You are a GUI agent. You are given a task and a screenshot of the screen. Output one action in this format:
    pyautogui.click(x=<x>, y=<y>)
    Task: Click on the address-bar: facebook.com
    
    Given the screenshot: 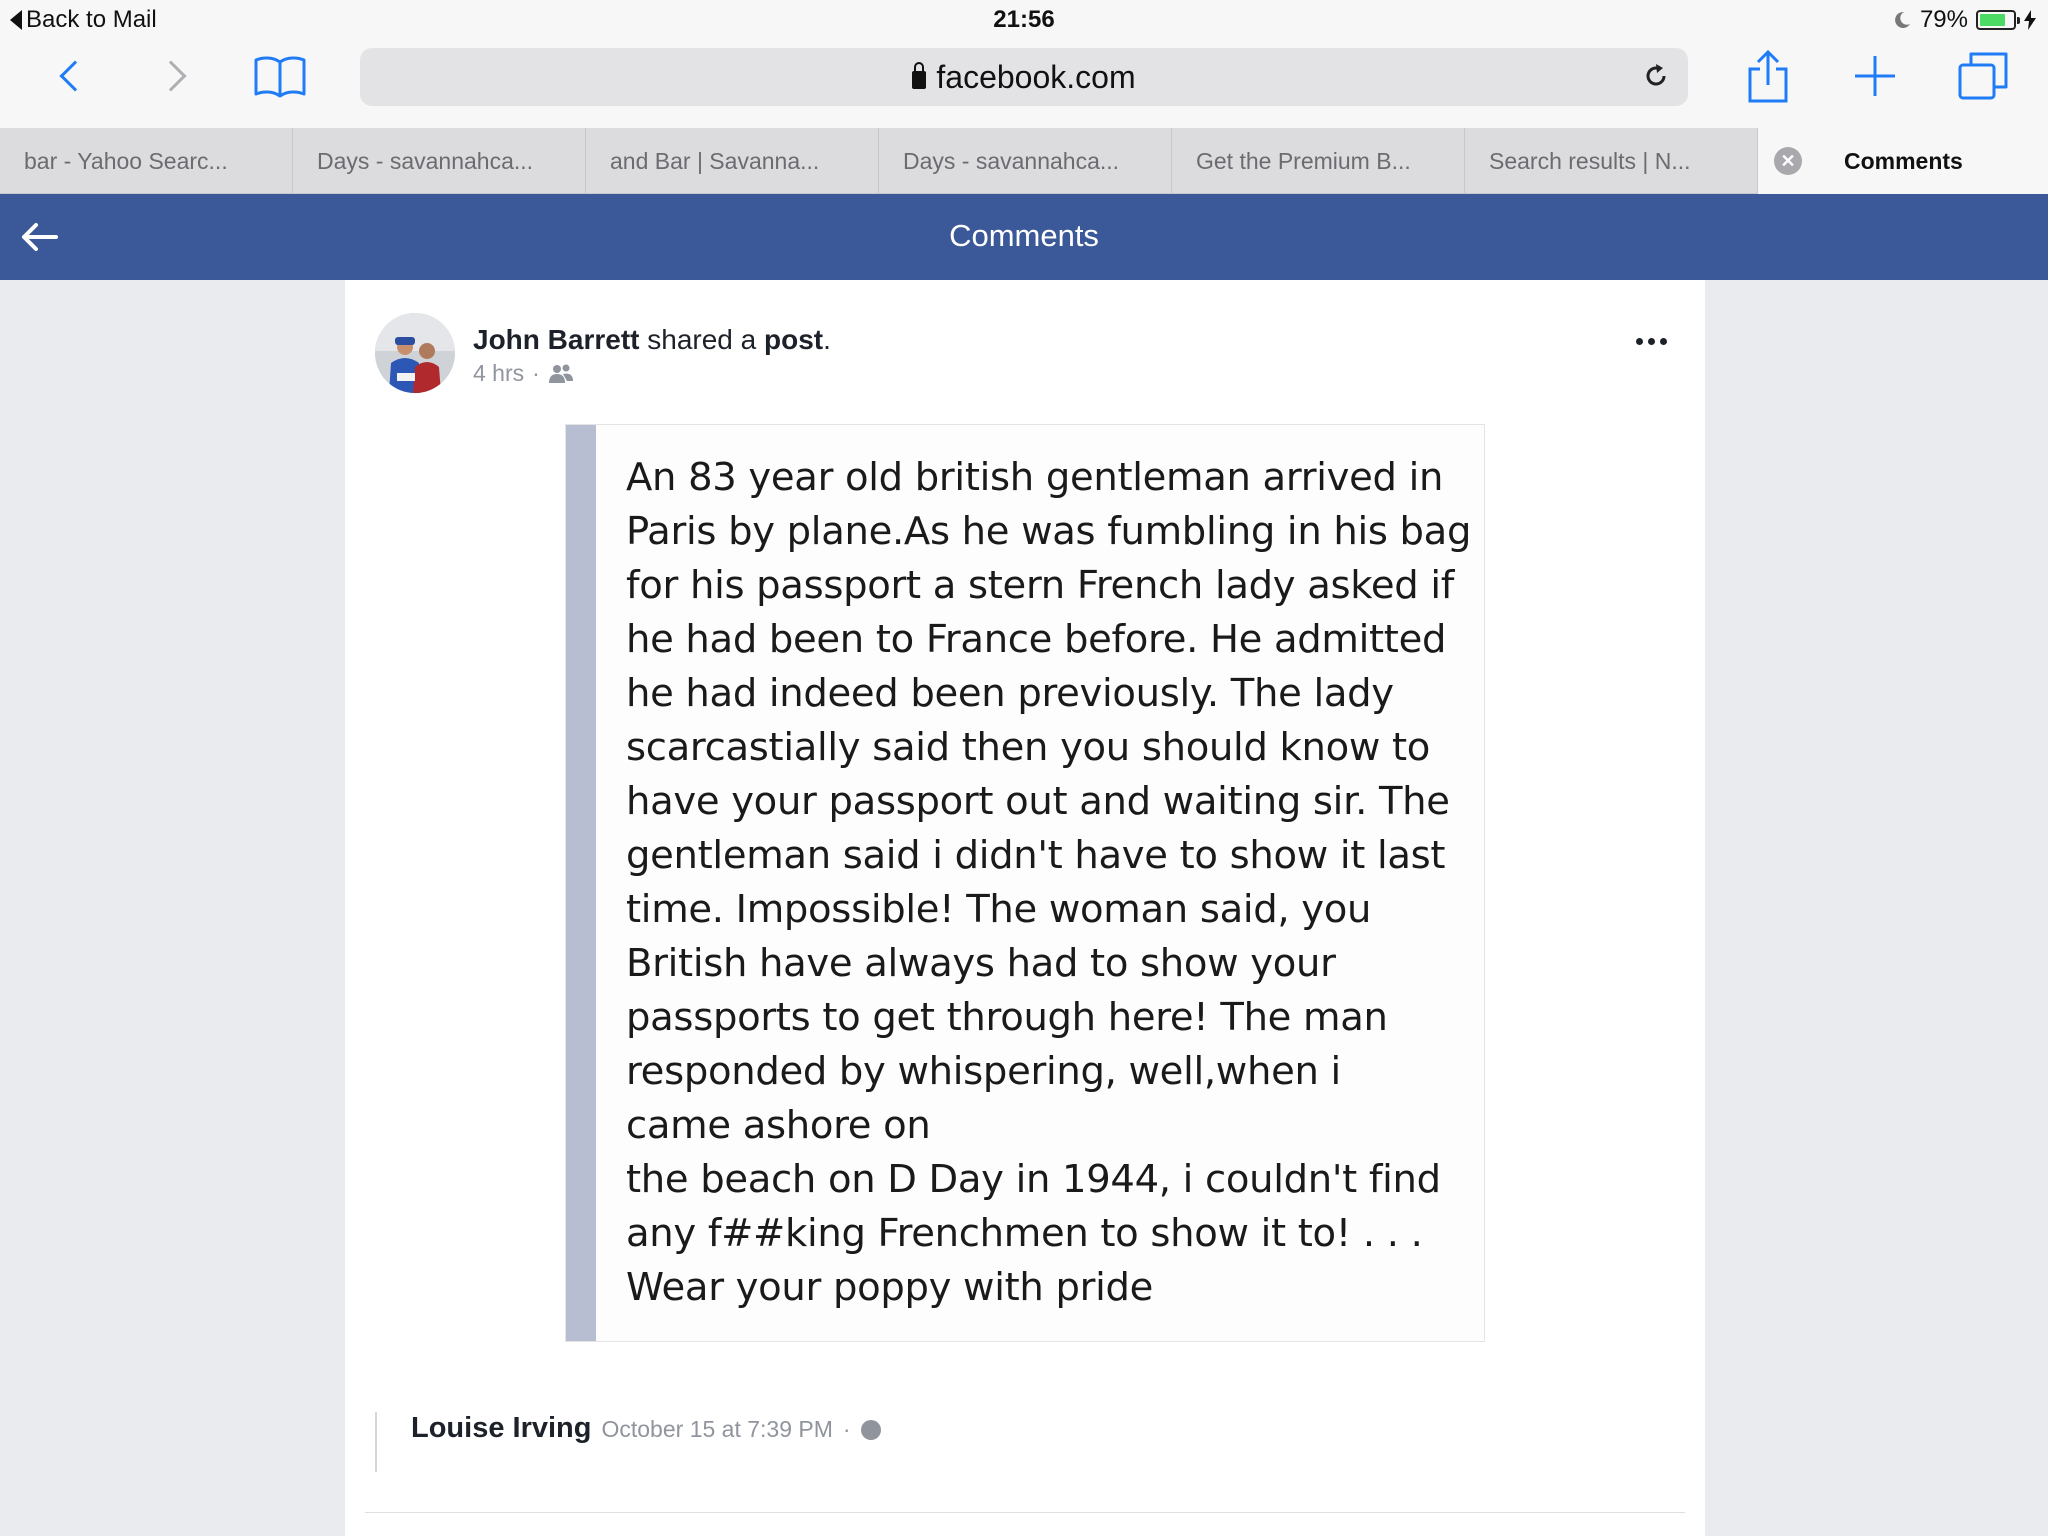 What is the action you would take?
    pyautogui.click(x=1024, y=77)
    